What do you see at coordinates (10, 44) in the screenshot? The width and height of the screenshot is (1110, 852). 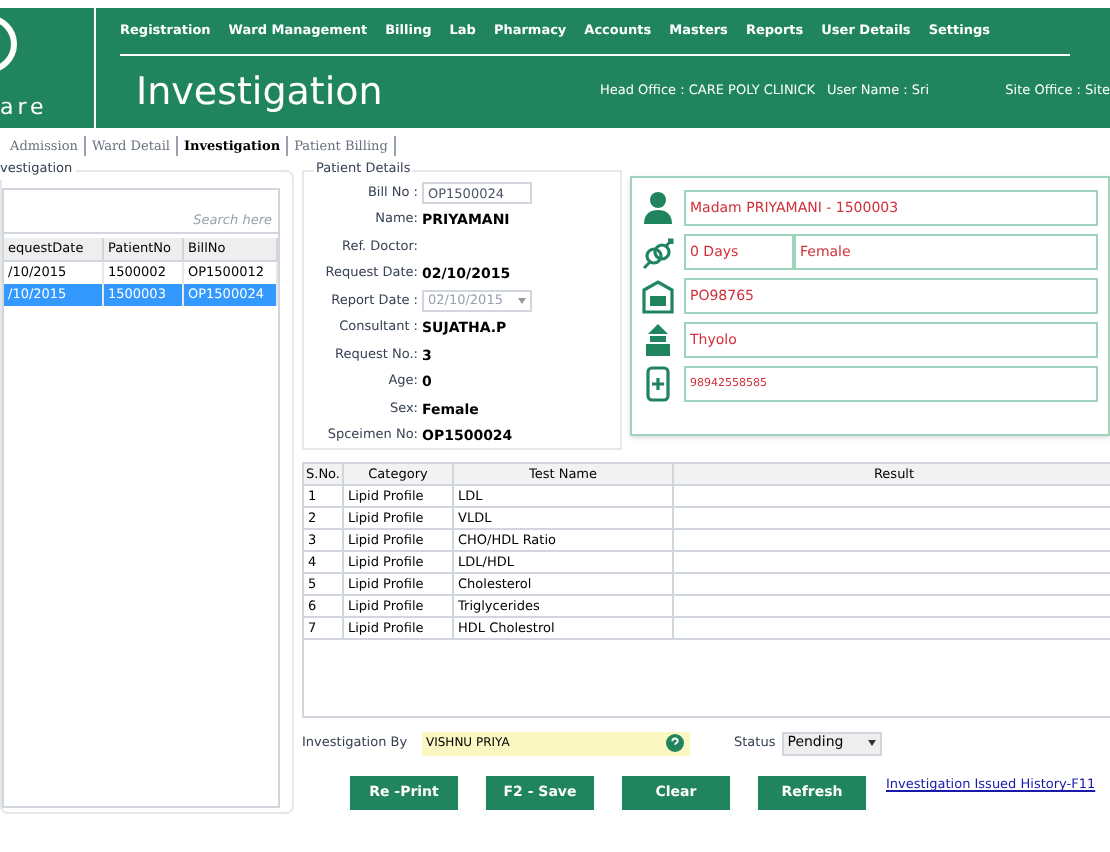 I see `logo-ring-icon` at bounding box center [10, 44].